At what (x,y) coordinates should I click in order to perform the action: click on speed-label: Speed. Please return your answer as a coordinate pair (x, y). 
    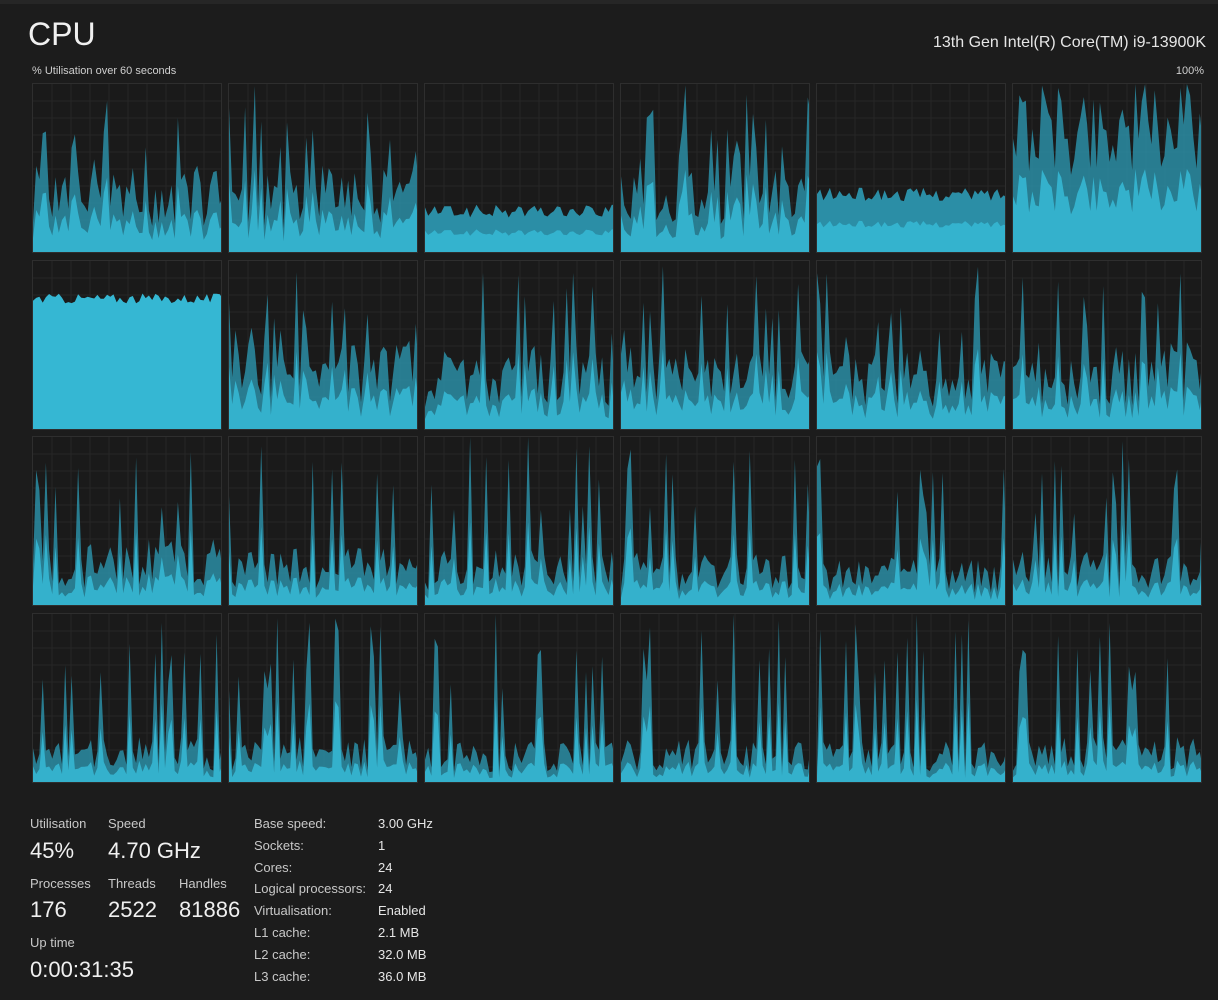
    Looking at the image, I should click on (127, 823).